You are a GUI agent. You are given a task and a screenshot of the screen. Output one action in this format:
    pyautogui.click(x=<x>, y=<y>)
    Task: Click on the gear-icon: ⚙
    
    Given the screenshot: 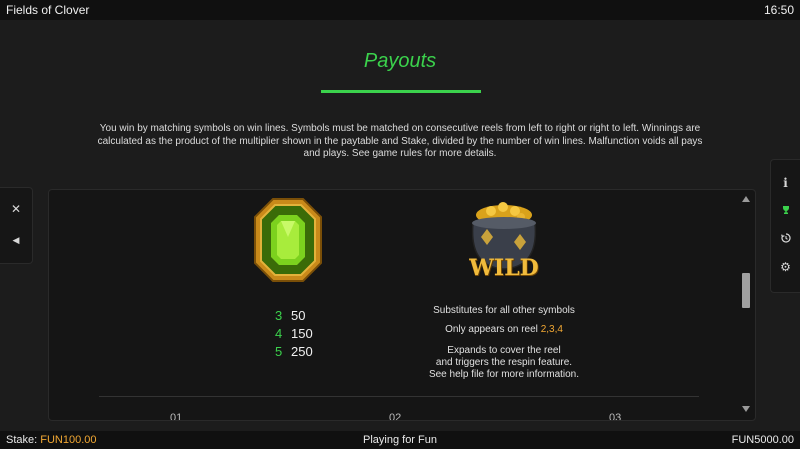 What is the action you would take?
    pyautogui.click(x=785, y=267)
    